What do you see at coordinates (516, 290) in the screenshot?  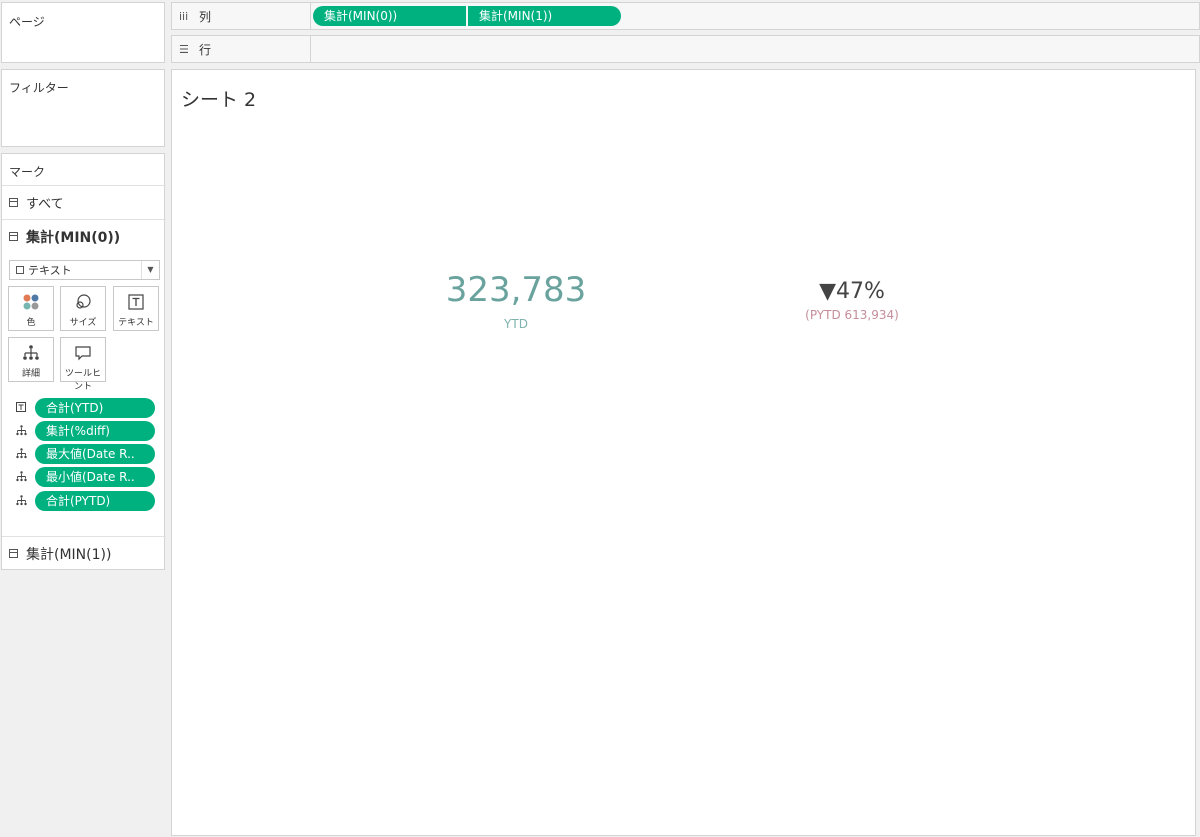 I see `ytd-value: 323,783` at bounding box center [516, 290].